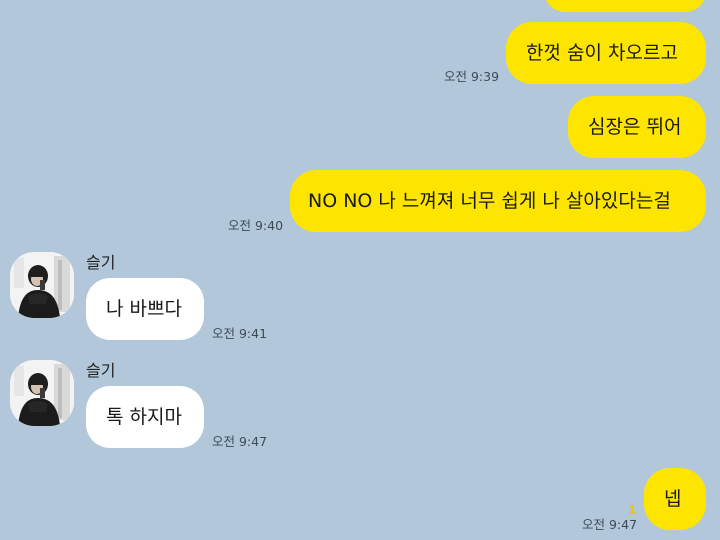 The image size is (720, 540). I want to click on message-text: 나 바쁘다, so click(144, 309).